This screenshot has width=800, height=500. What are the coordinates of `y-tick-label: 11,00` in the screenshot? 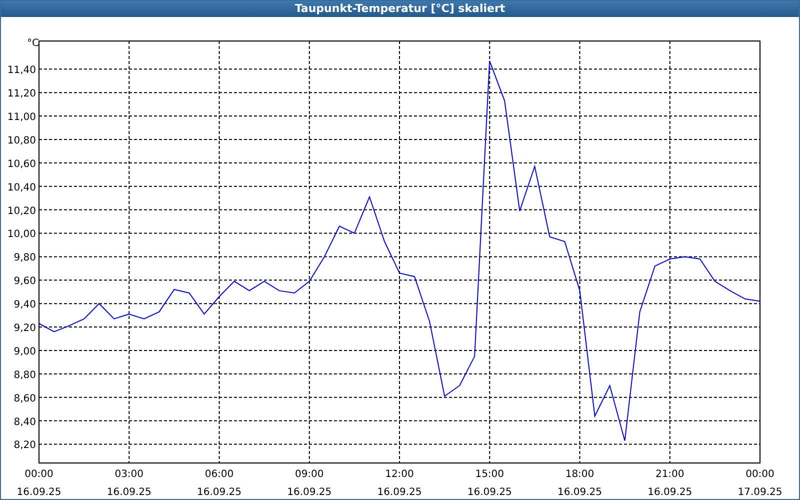 It's located at (21, 118).